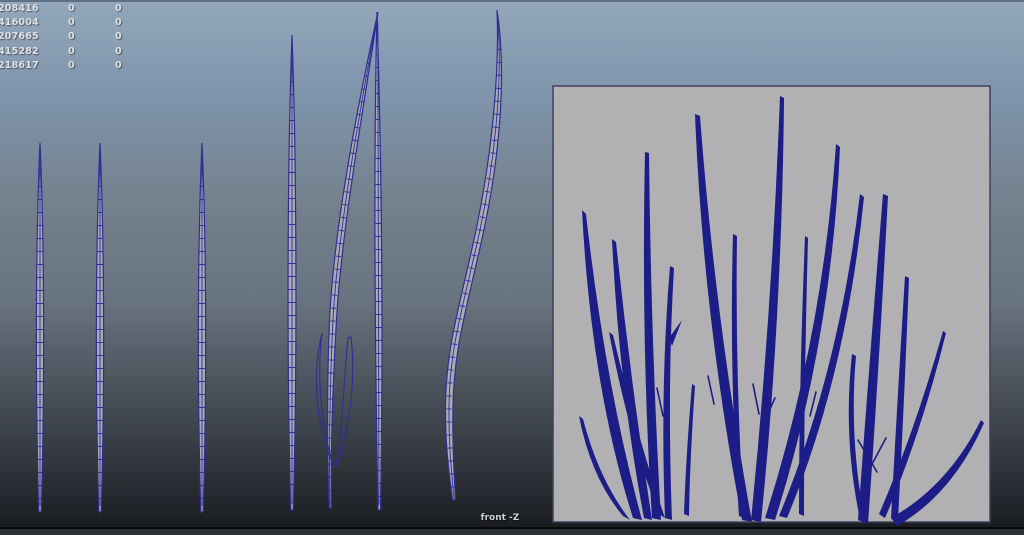 The image size is (1024, 535). What do you see at coordinates (81, 9) in the screenshot?
I see `hud-row: 208416 0 0` at bounding box center [81, 9].